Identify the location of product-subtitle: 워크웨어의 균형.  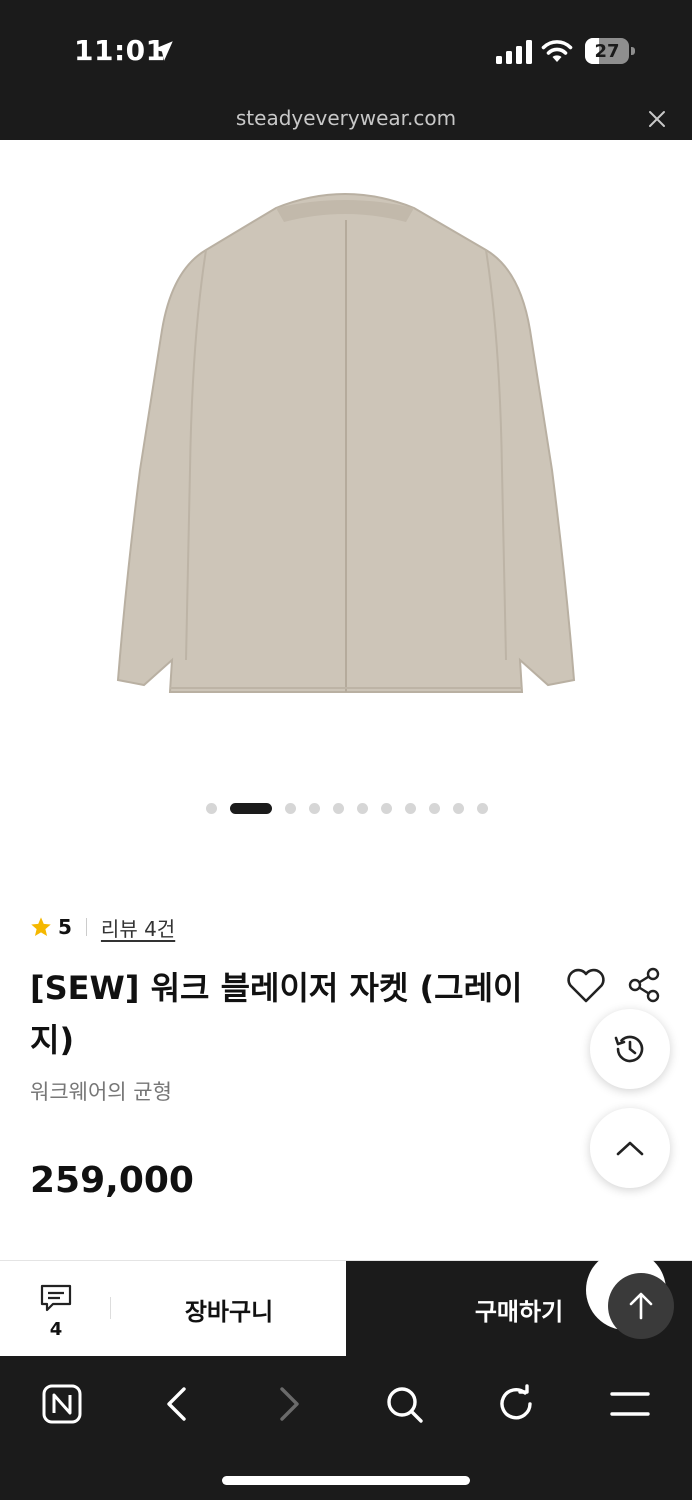
(101, 1092).